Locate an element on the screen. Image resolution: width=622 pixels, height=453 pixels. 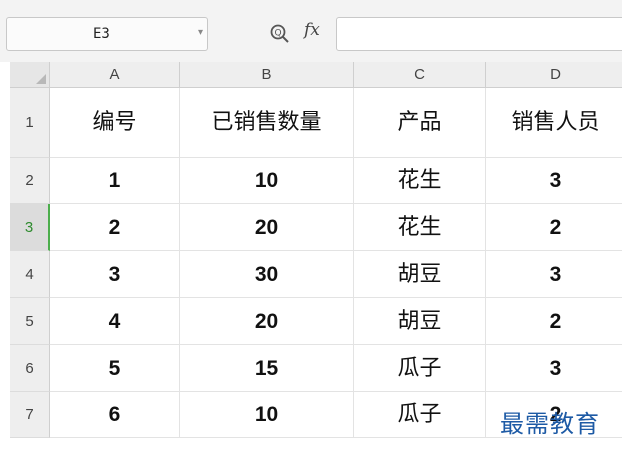
row-header-3: 3 is located at coordinates (30, 227).